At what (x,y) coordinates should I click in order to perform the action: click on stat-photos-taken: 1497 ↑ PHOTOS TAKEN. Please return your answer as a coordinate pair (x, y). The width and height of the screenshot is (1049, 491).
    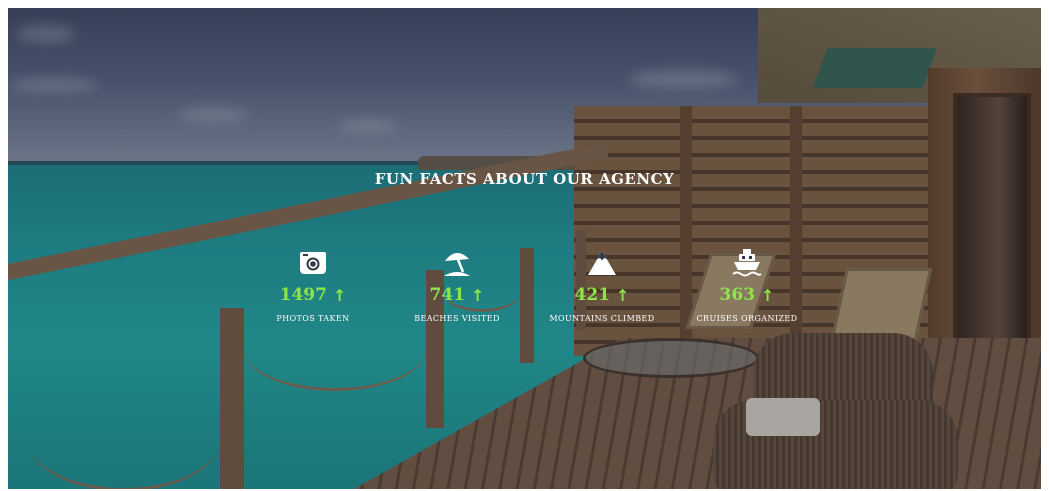
    Looking at the image, I should click on (313, 285).